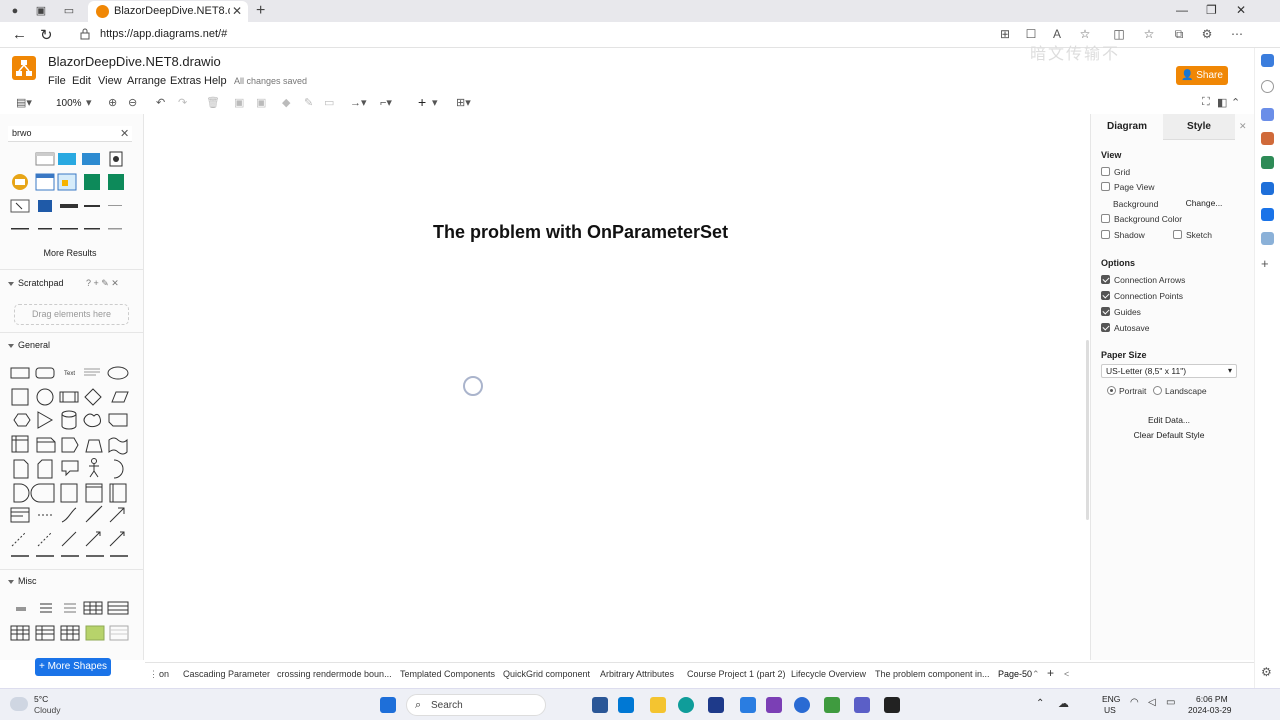 This screenshot has width=1280, height=720. What do you see at coordinates (358, 102) in the screenshot?
I see `connection-icon: →▾` at bounding box center [358, 102].